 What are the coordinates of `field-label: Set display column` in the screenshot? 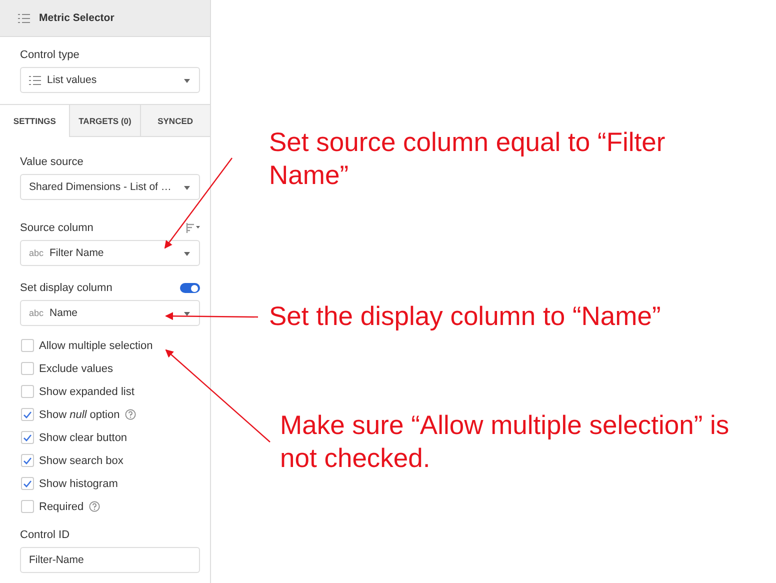 It's located at (66, 288).